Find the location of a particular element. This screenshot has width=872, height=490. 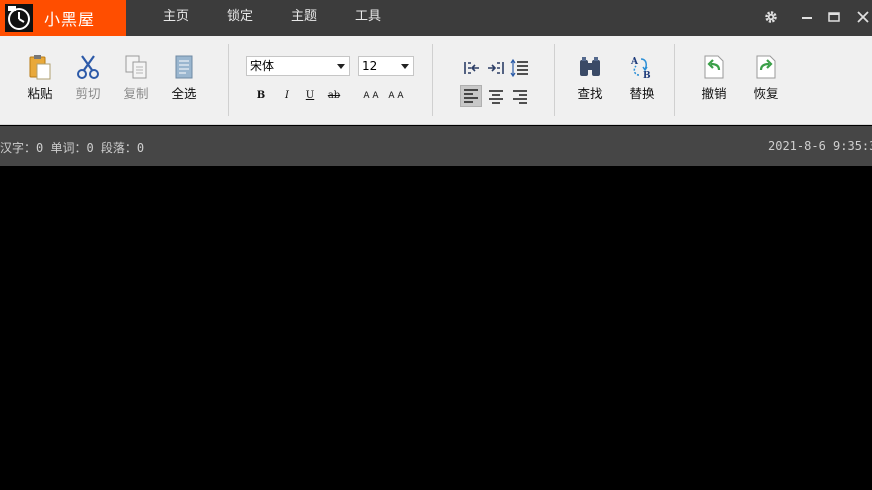

undo-label: 撤销 is located at coordinates (714, 93).